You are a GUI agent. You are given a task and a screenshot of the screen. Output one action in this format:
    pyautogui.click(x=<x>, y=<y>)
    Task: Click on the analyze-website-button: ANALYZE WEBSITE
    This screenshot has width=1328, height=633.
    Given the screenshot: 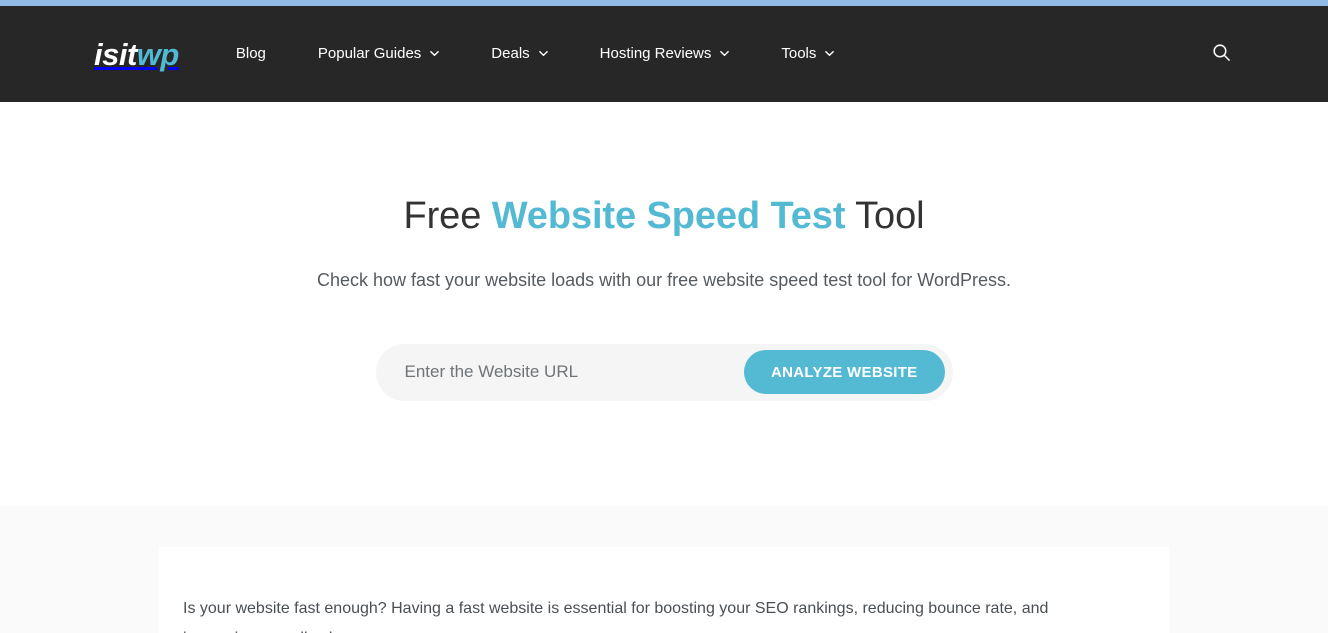 What is the action you would take?
    pyautogui.click(x=844, y=372)
    